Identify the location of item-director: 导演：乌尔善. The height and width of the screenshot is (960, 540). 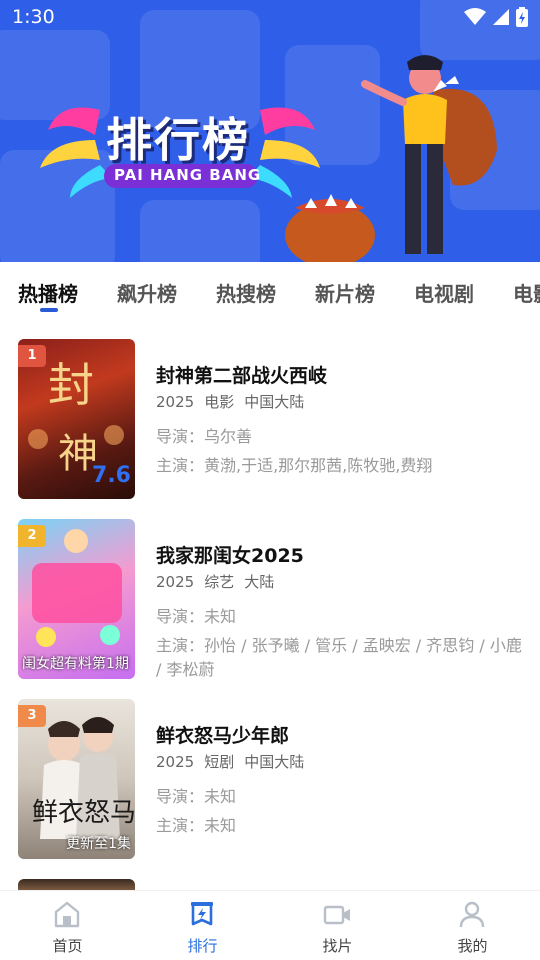
(204, 436).